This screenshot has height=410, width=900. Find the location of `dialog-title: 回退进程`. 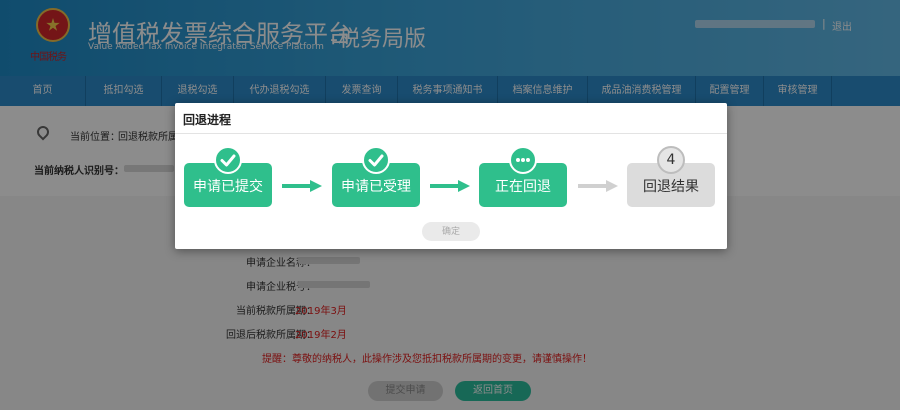

dialog-title: 回退进程 is located at coordinates (207, 120).